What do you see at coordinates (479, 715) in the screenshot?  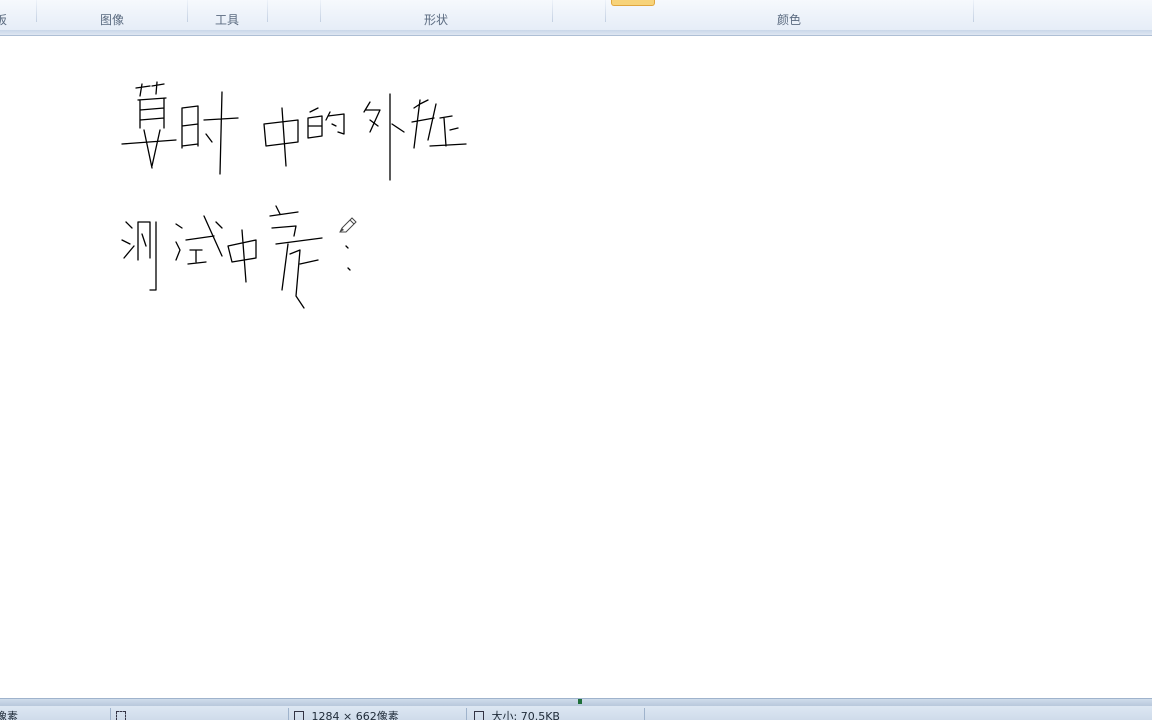 I see `disk-icon` at bounding box center [479, 715].